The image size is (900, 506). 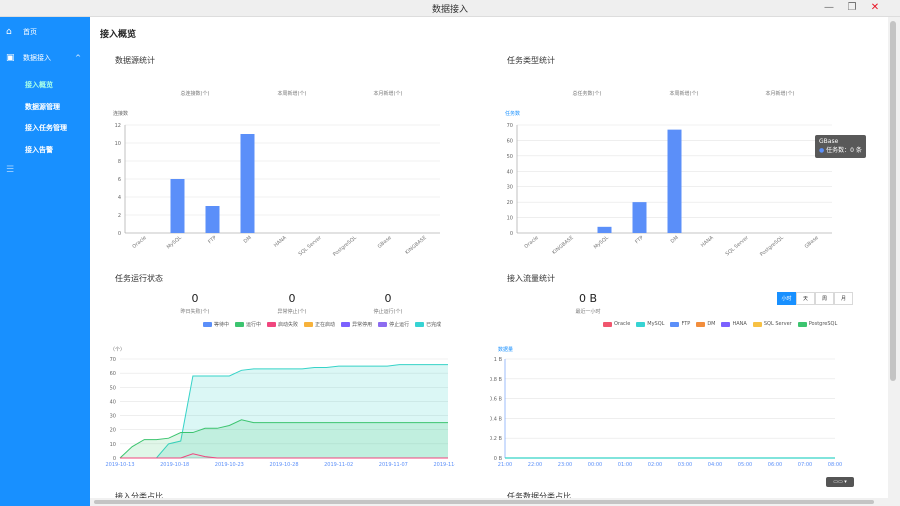 I want to click on flow-time-tabs: 小时 天 周 月, so click(x=815, y=298).